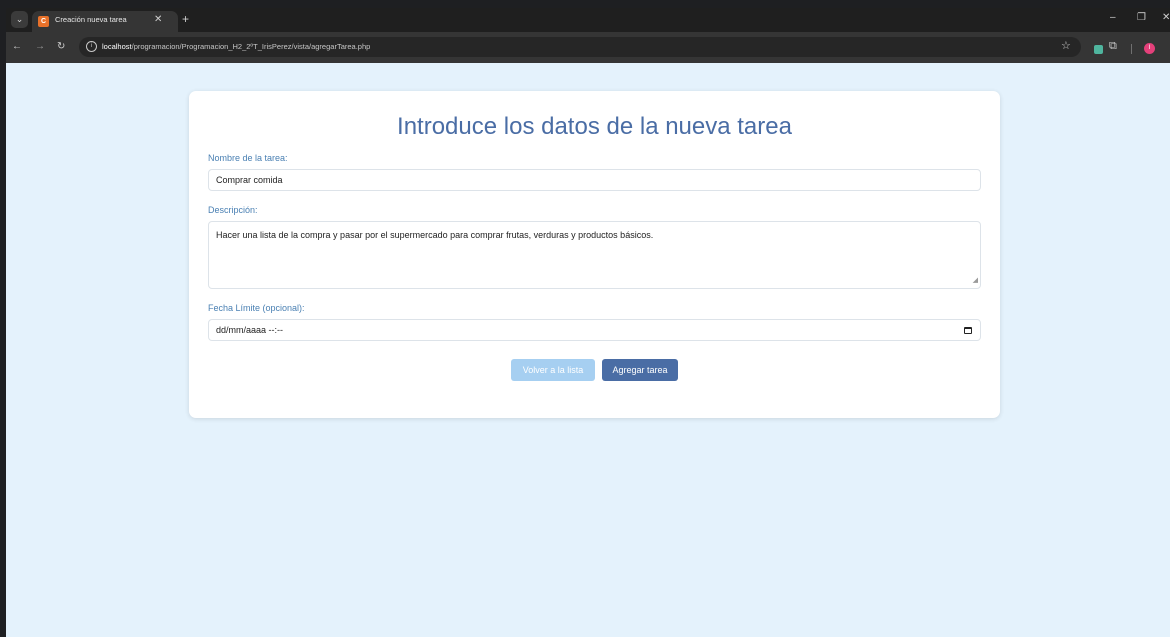 This screenshot has width=1170, height=637. I want to click on task-name-label: Nombre de la tarea:, so click(248, 158).